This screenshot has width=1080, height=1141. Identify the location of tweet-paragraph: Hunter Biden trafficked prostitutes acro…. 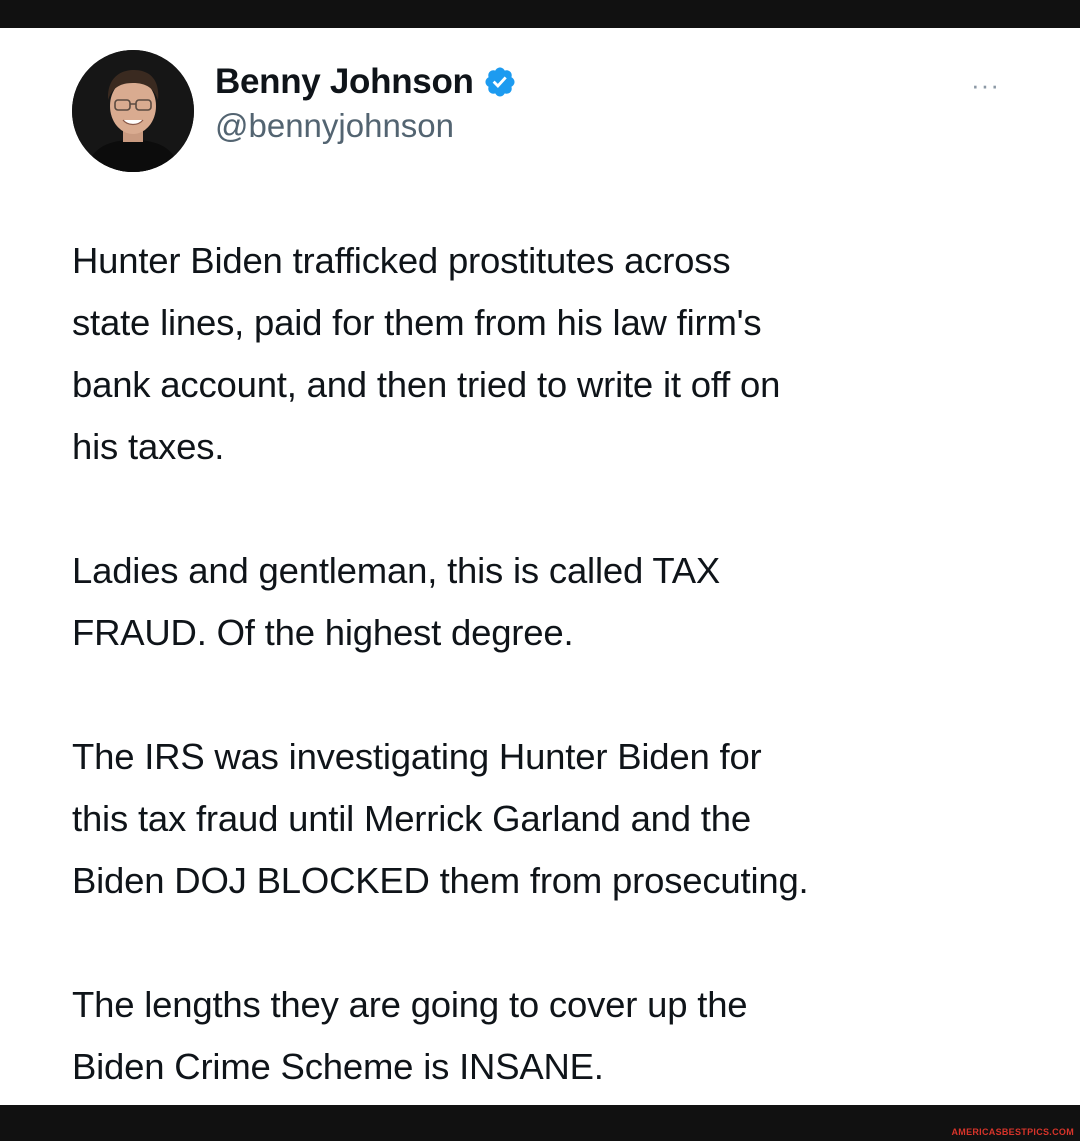
(426, 353).